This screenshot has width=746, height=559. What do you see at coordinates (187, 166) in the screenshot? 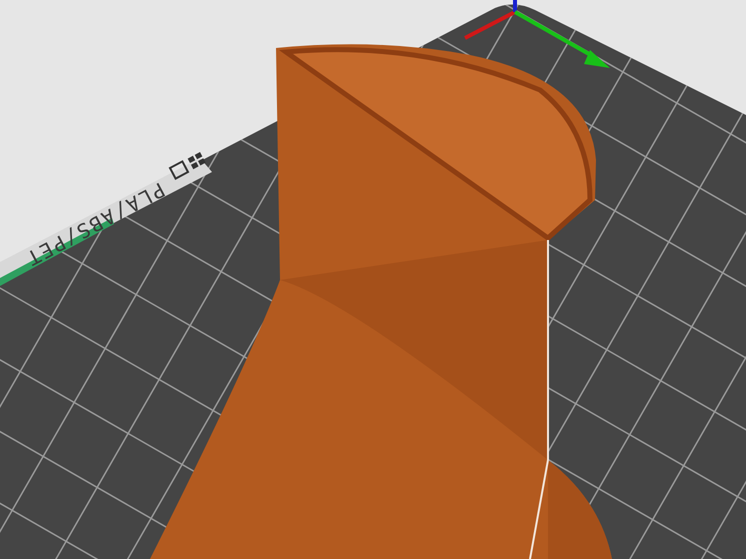
I see `bed-logo-icon` at bounding box center [187, 166].